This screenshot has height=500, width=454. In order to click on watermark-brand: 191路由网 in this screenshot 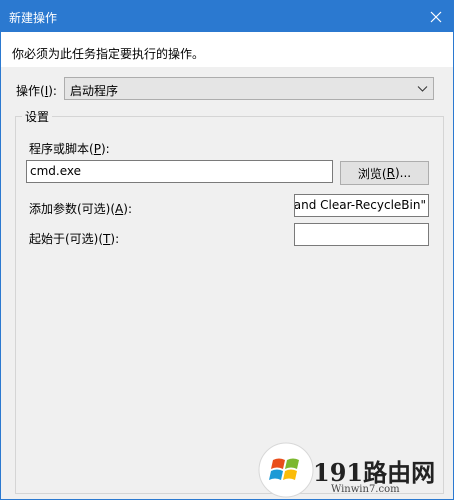, I will do `click(374, 472)`.